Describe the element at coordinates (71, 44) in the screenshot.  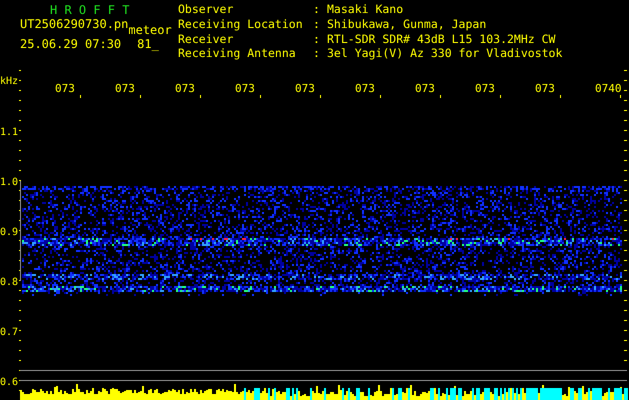
I see `timestamp: 25.06.29 07:30` at that location.